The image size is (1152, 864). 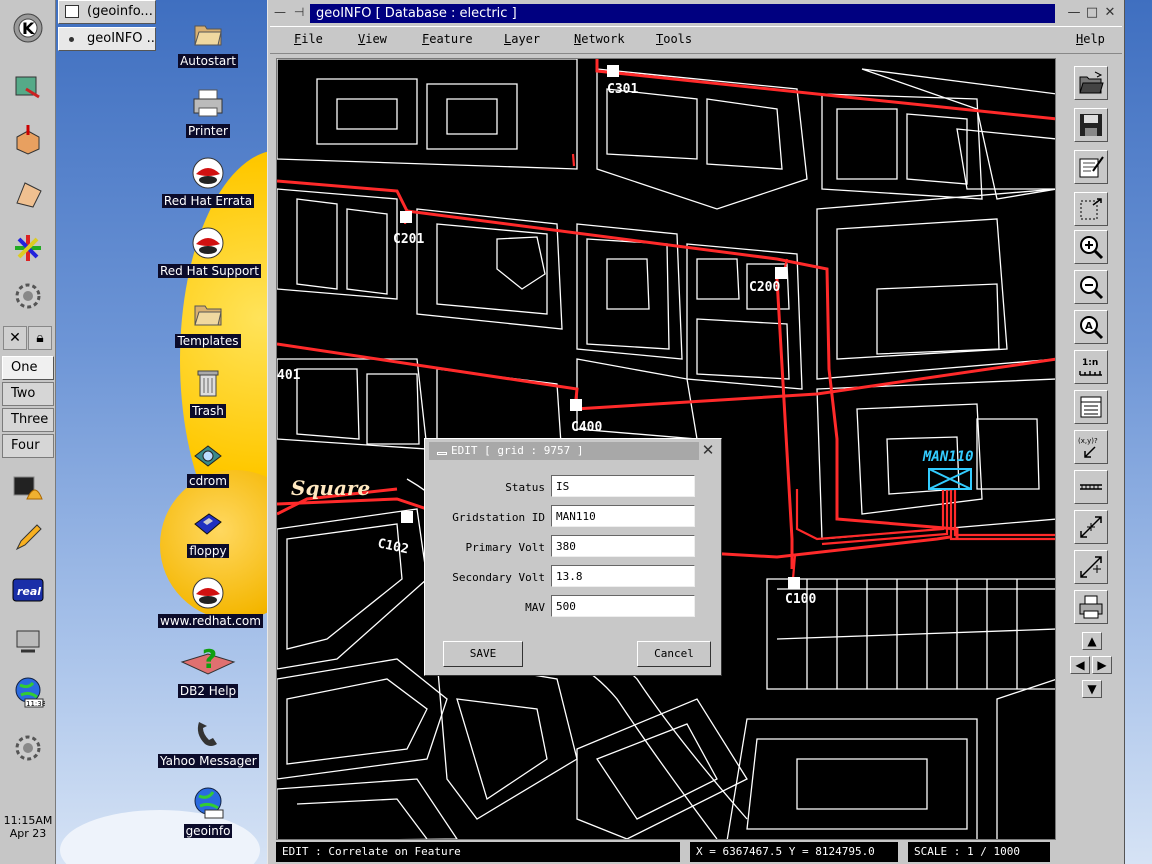 I want to click on desktop-icon-yahoo-messager: Yahoo Messager, so click(x=208, y=742).